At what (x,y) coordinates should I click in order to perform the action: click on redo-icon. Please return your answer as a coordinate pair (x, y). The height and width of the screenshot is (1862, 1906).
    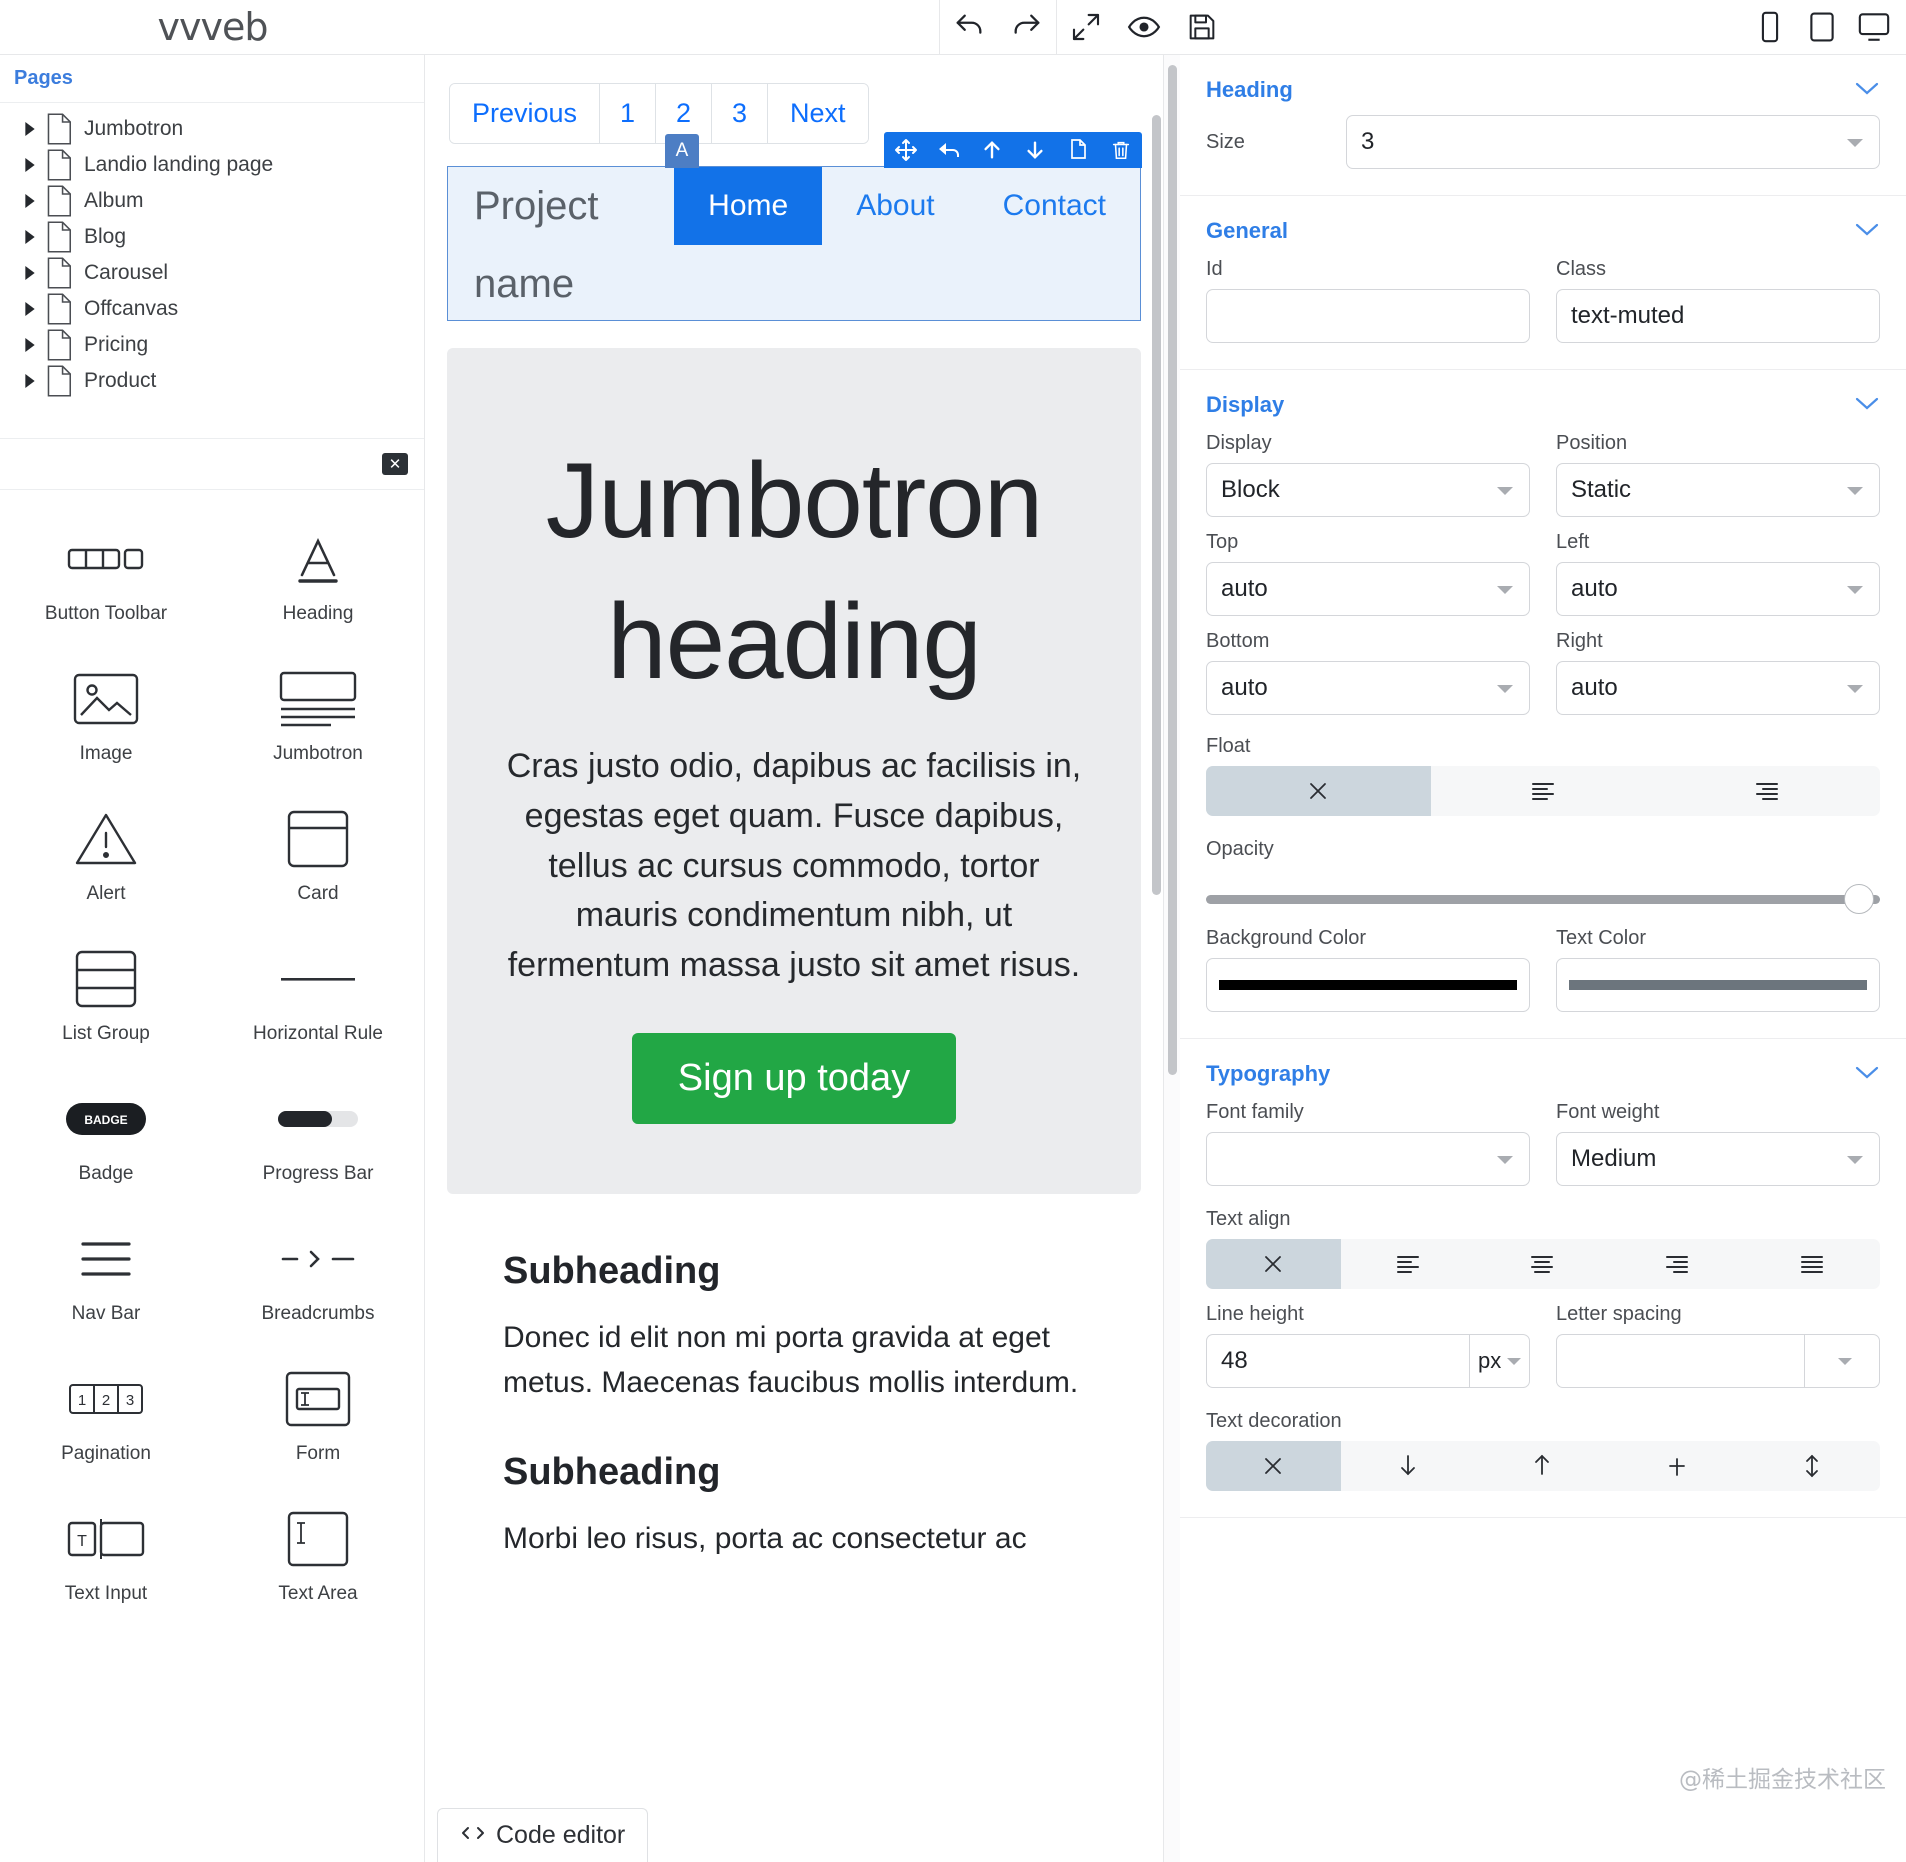
    Looking at the image, I should click on (1027, 27).